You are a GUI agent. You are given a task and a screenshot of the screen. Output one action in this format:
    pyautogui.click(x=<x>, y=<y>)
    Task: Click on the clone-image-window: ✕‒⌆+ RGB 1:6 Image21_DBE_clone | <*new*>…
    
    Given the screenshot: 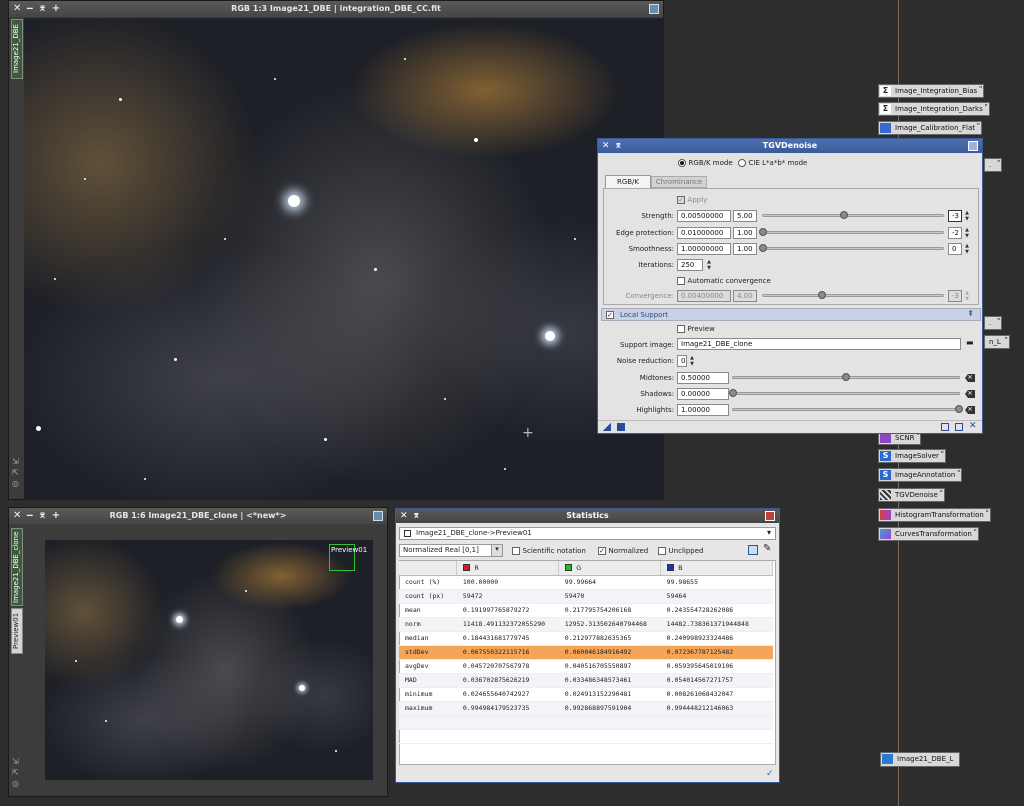 What is the action you would take?
    pyautogui.click(x=198, y=652)
    